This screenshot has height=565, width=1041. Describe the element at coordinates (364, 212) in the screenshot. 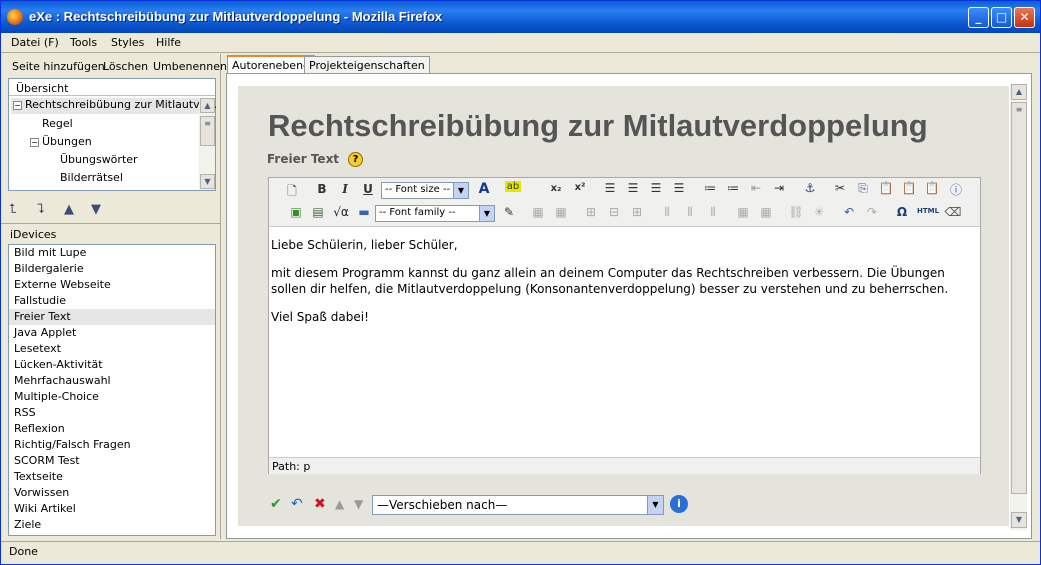

I see `horizontal-rule-icon: ▬` at that location.